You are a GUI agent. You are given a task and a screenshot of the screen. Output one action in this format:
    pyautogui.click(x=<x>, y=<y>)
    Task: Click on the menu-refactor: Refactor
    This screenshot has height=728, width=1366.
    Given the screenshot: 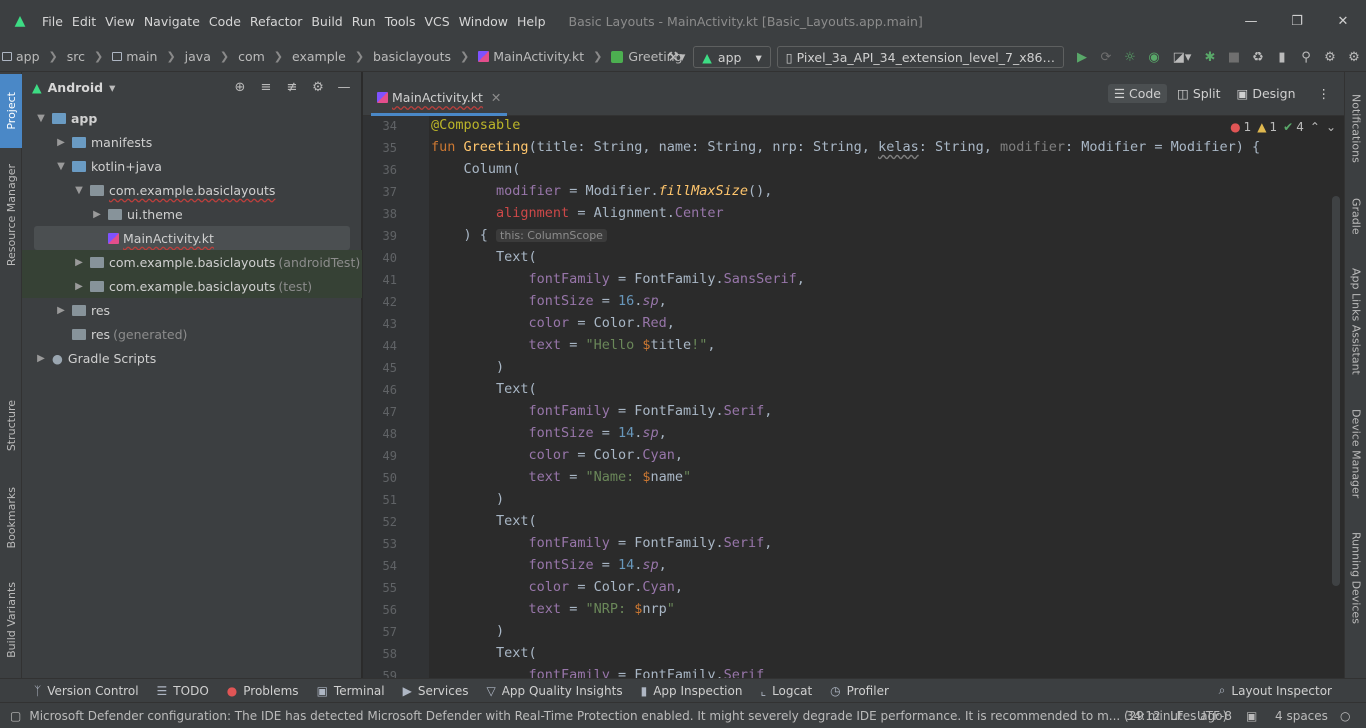 What is the action you would take?
    pyautogui.click(x=276, y=21)
    